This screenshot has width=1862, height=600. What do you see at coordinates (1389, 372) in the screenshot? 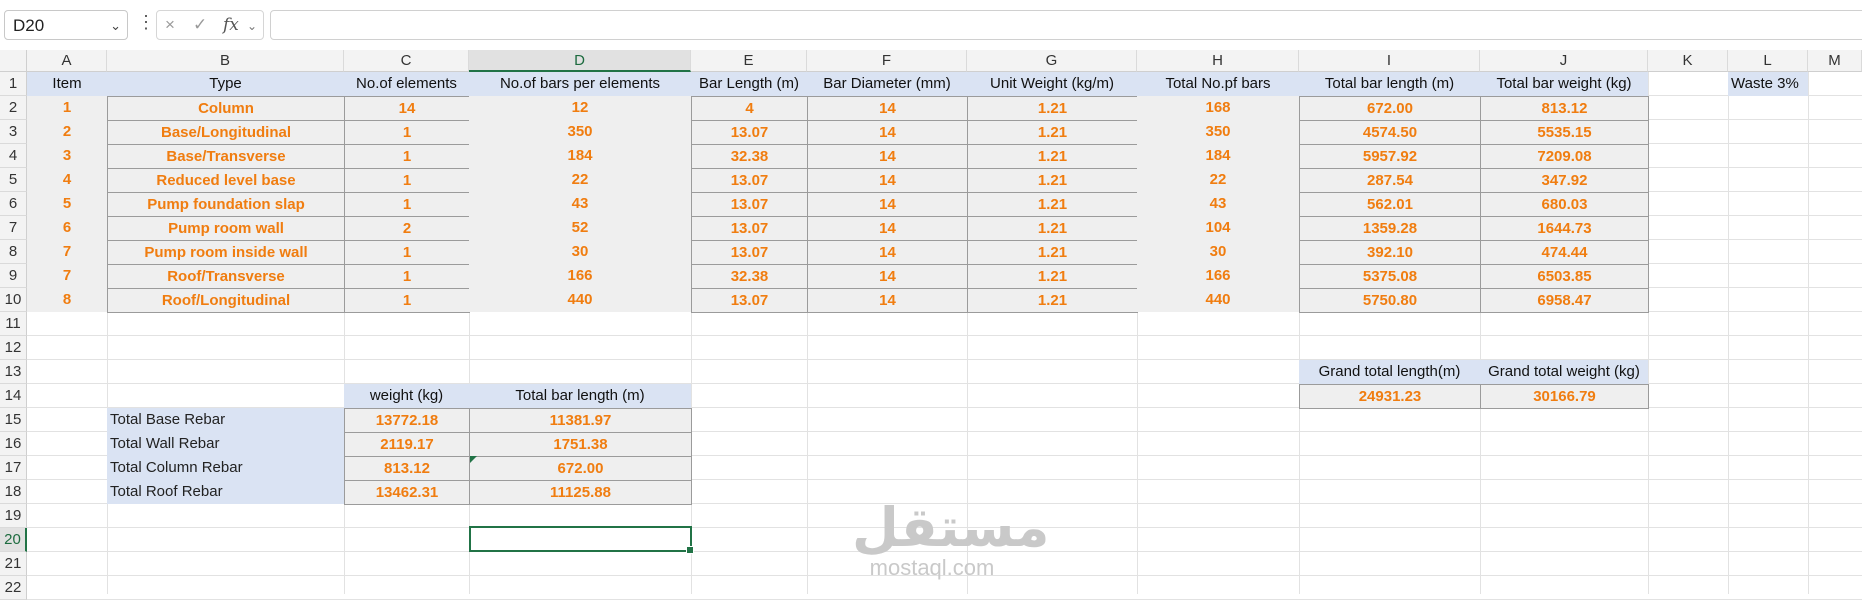
I see `grand-total-header: Grand total length(m)` at bounding box center [1389, 372].